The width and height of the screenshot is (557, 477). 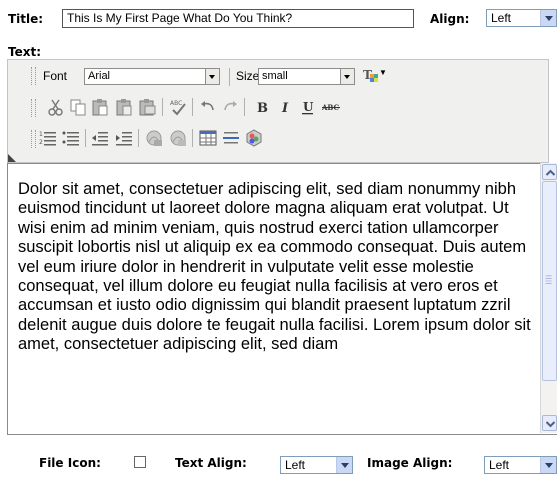 I want to click on text-align-label: Text Align:, so click(x=211, y=463).